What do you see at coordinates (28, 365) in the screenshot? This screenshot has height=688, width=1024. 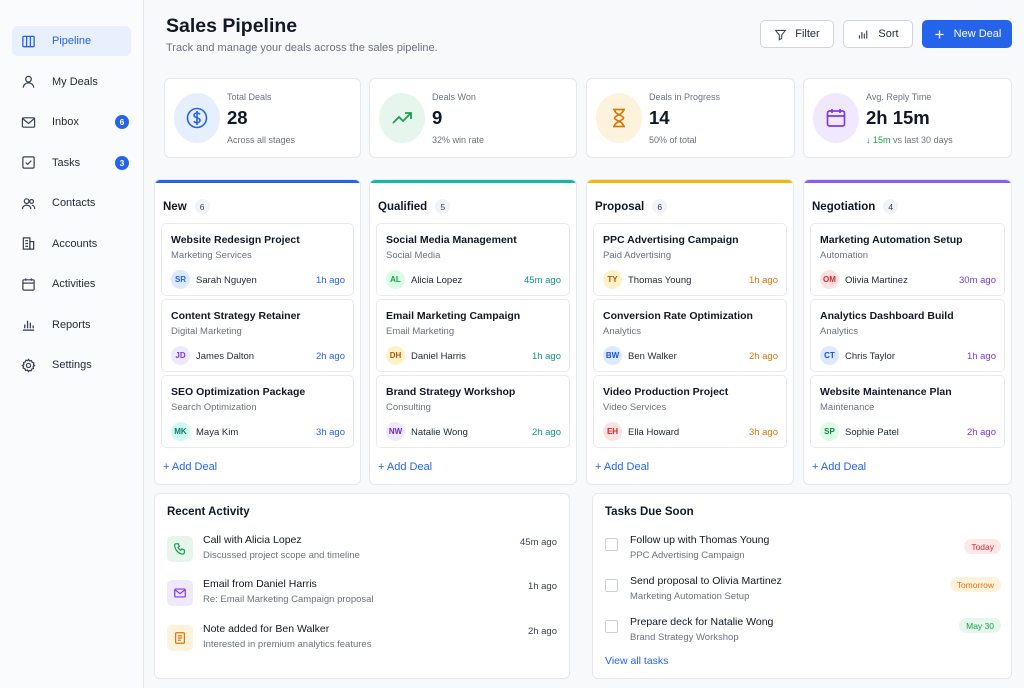 I see `gear-icon` at bounding box center [28, 365].